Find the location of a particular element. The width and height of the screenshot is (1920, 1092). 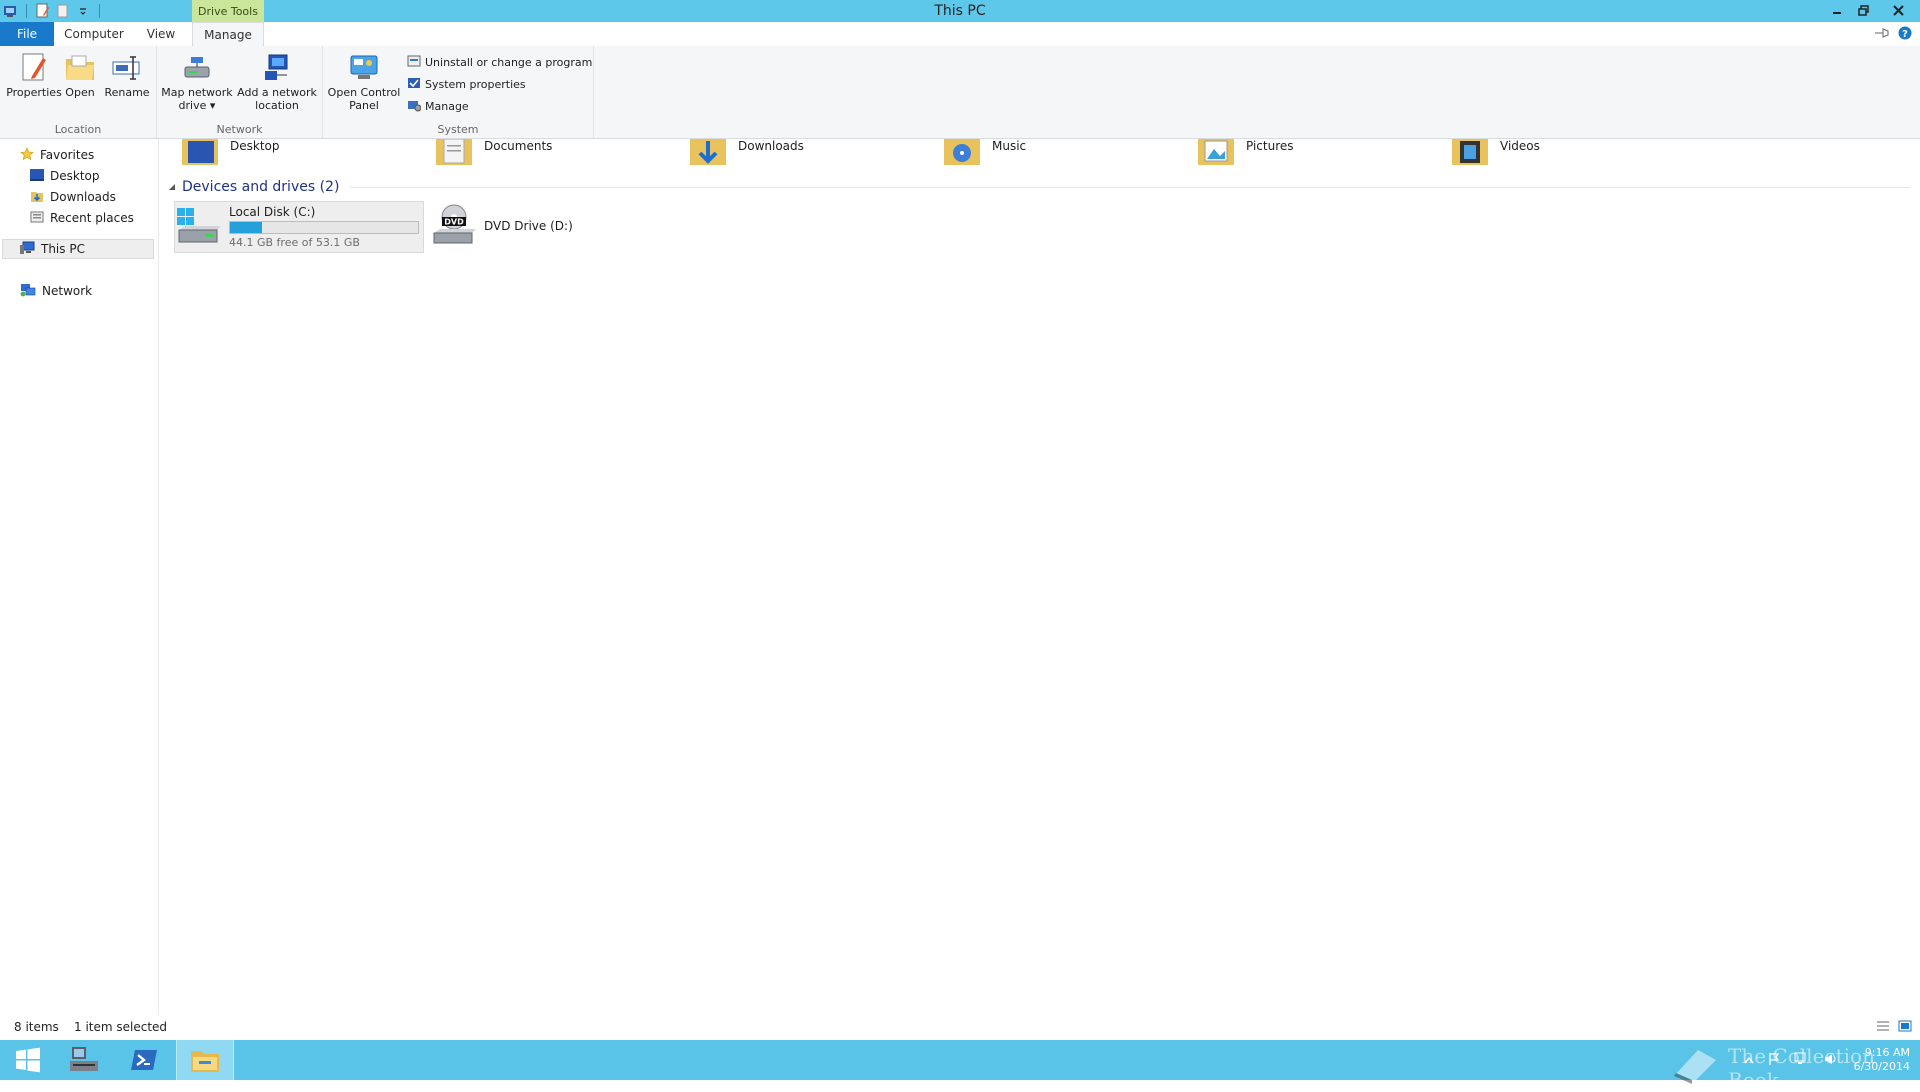

dropdown-arrow-icon: ▾ is located at coordinates (212, 105).